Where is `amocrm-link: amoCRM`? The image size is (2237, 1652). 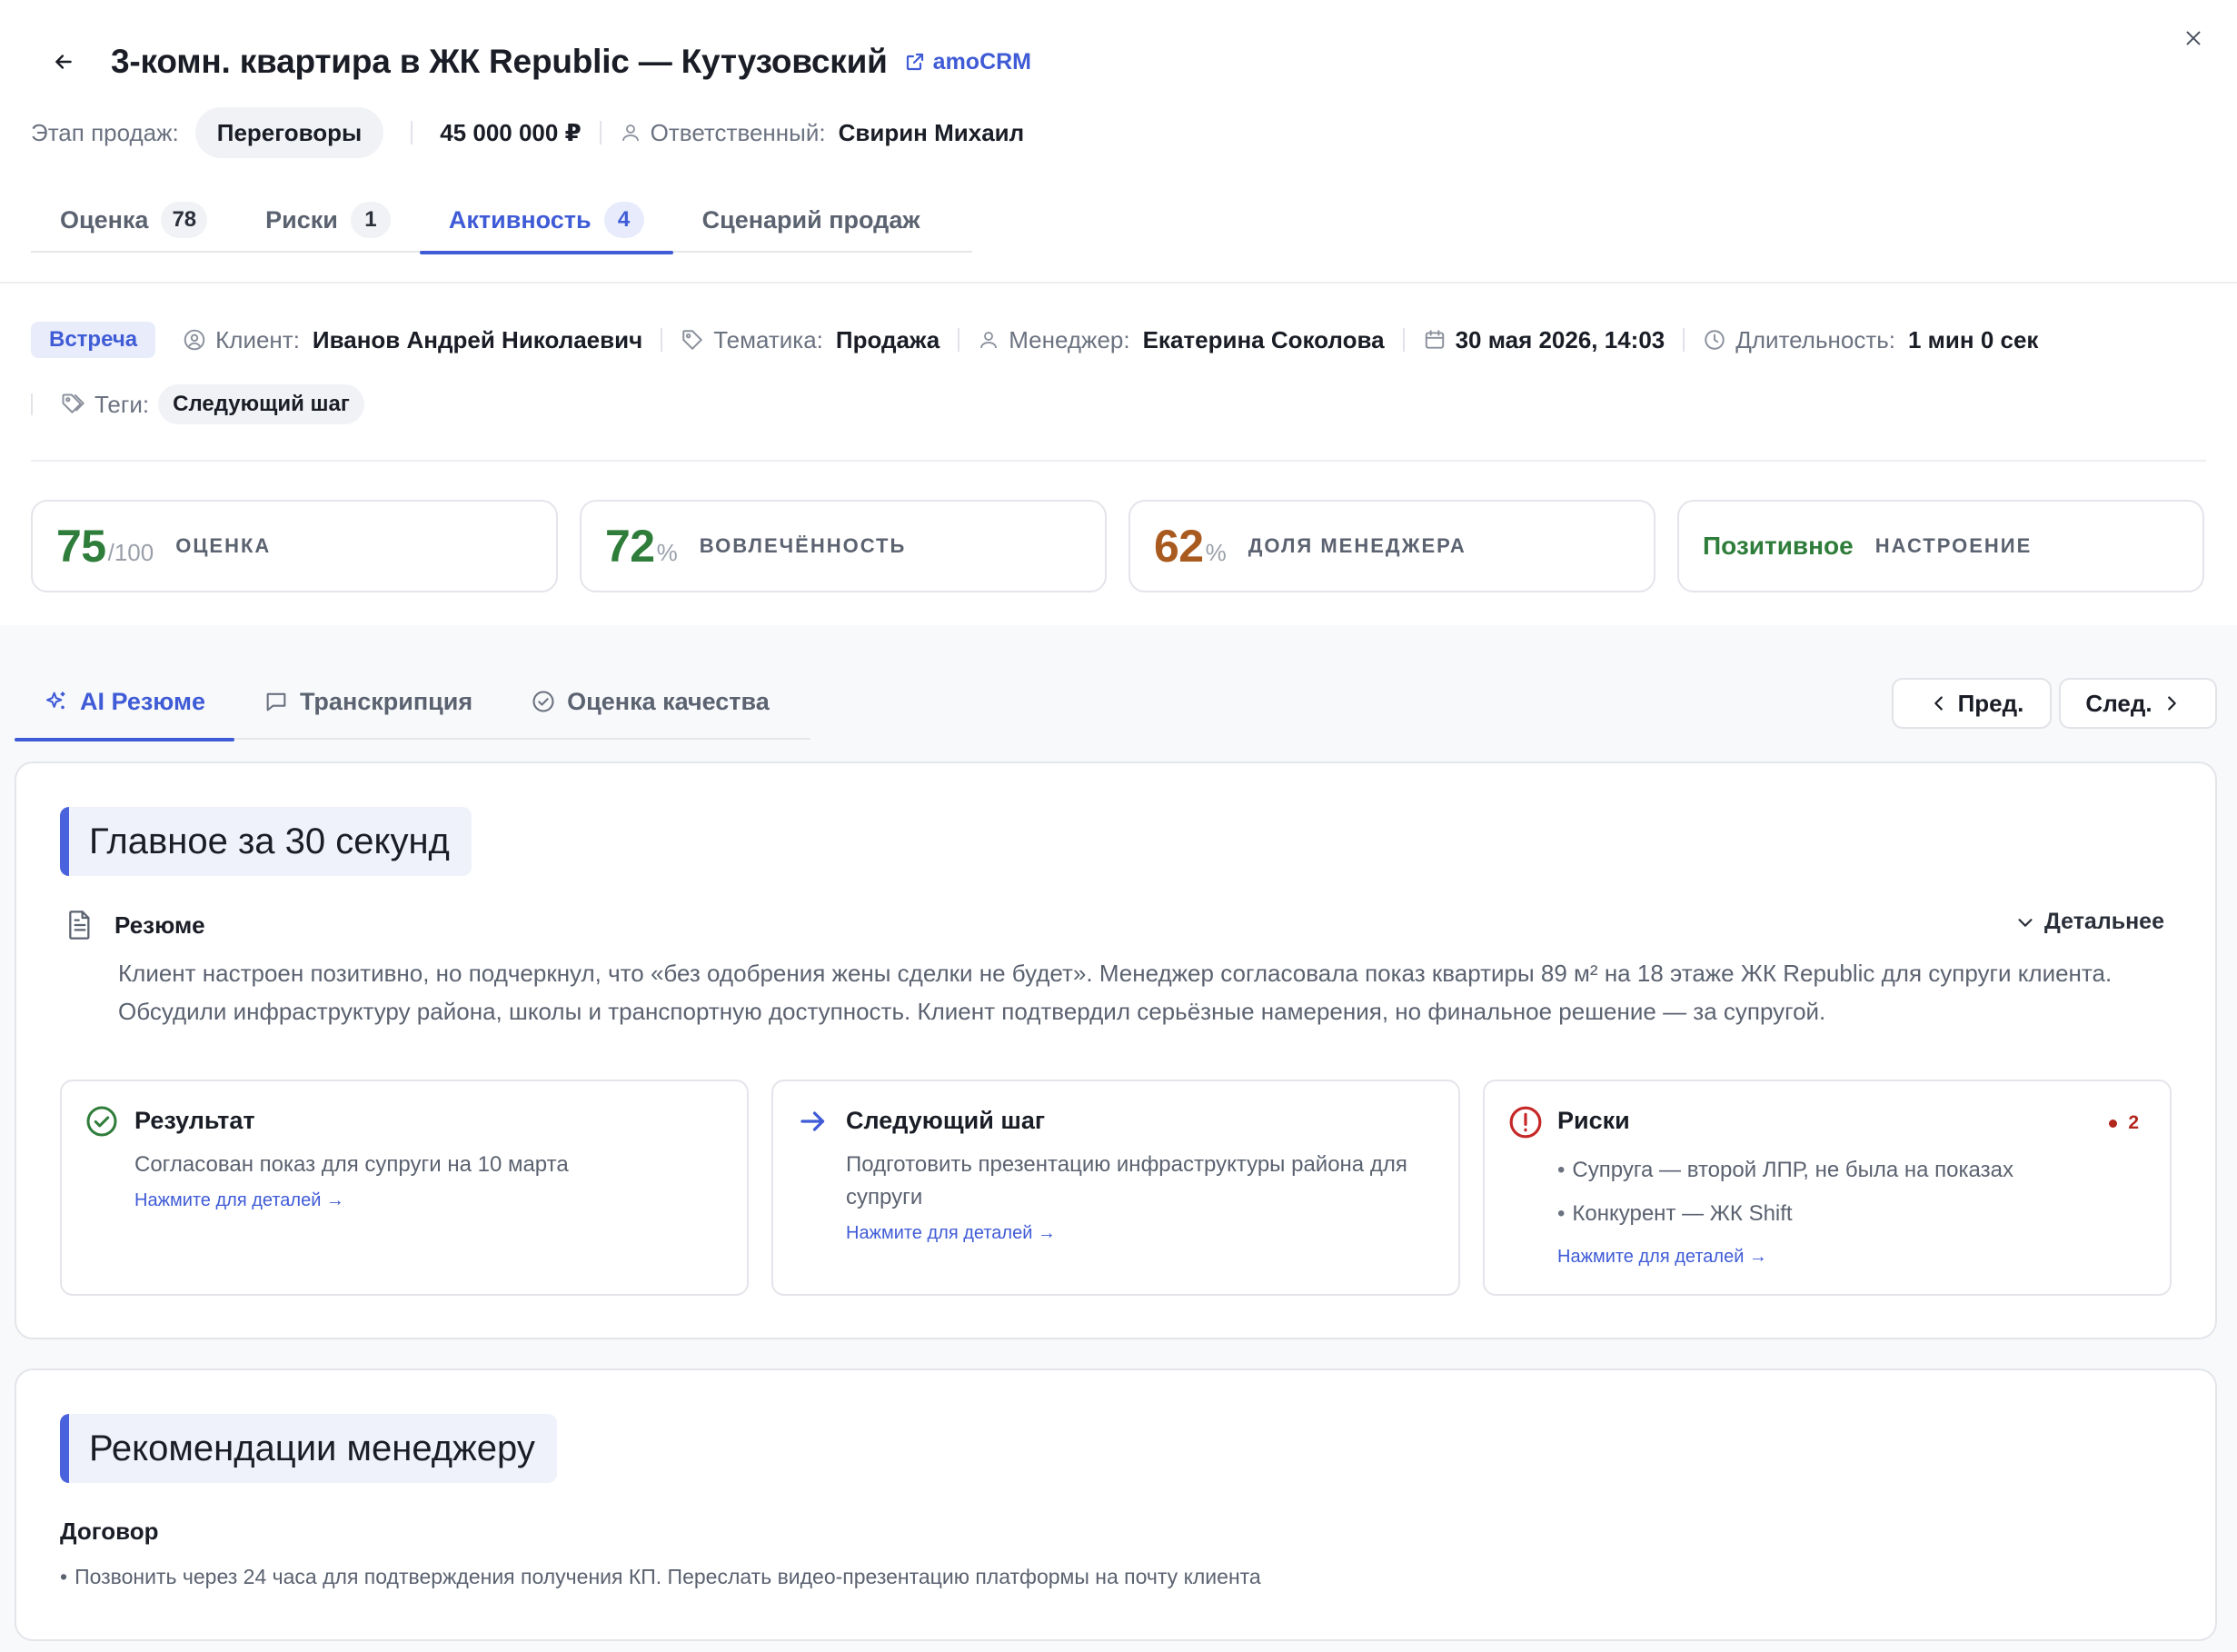 amocrm-link: amoCRM is located at coordinates (968, 62).